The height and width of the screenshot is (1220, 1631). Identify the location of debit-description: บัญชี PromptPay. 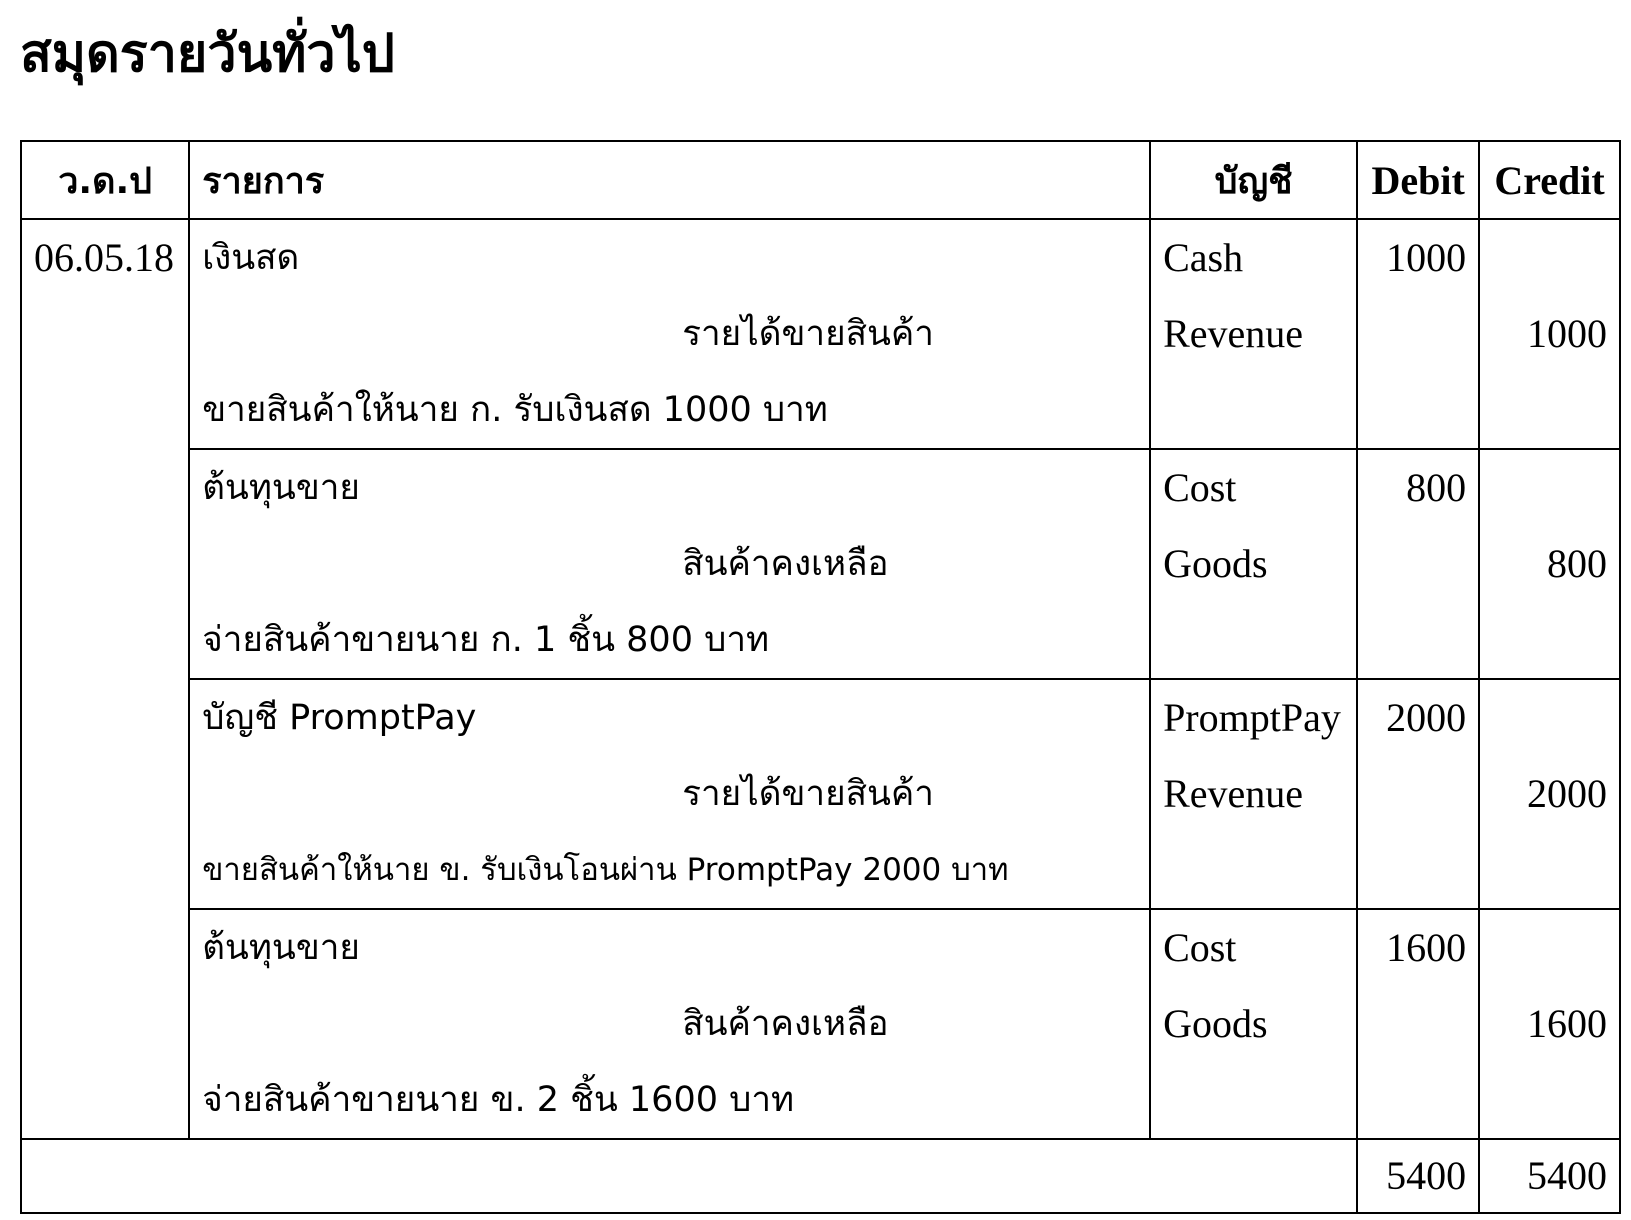
(339, 718).